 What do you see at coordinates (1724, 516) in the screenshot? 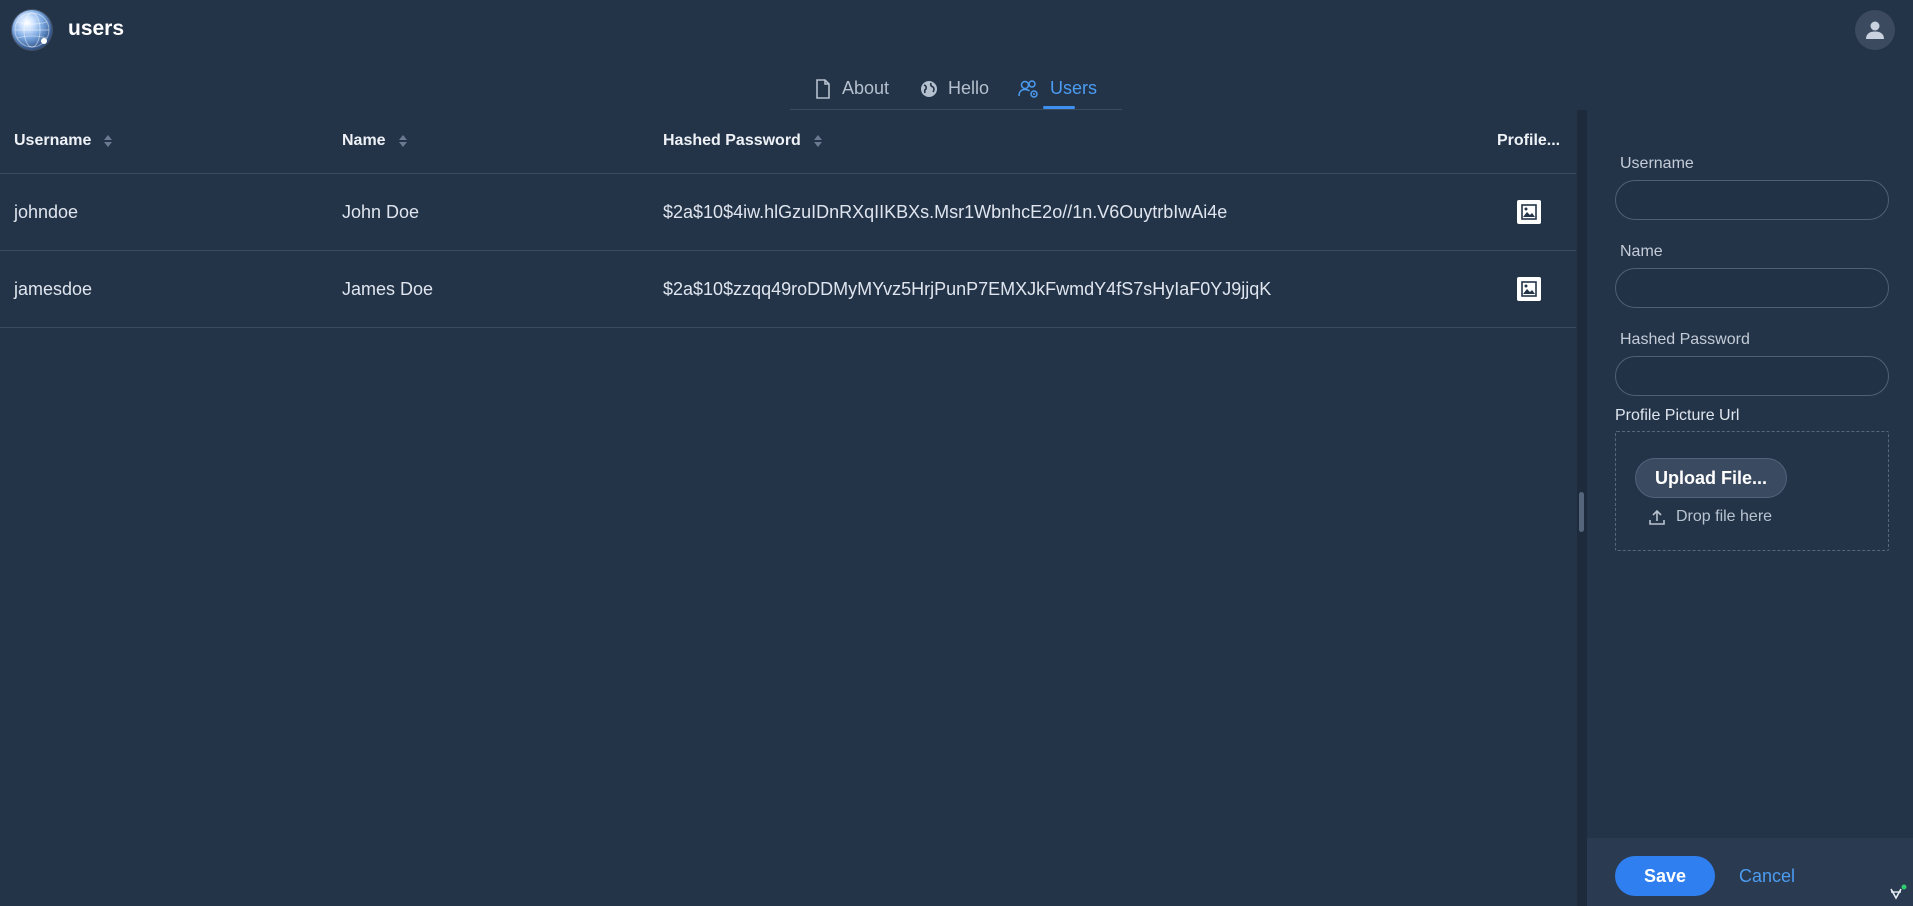
I see `drop-hint-label: Drop file here` at bounding box center [1724, 516].